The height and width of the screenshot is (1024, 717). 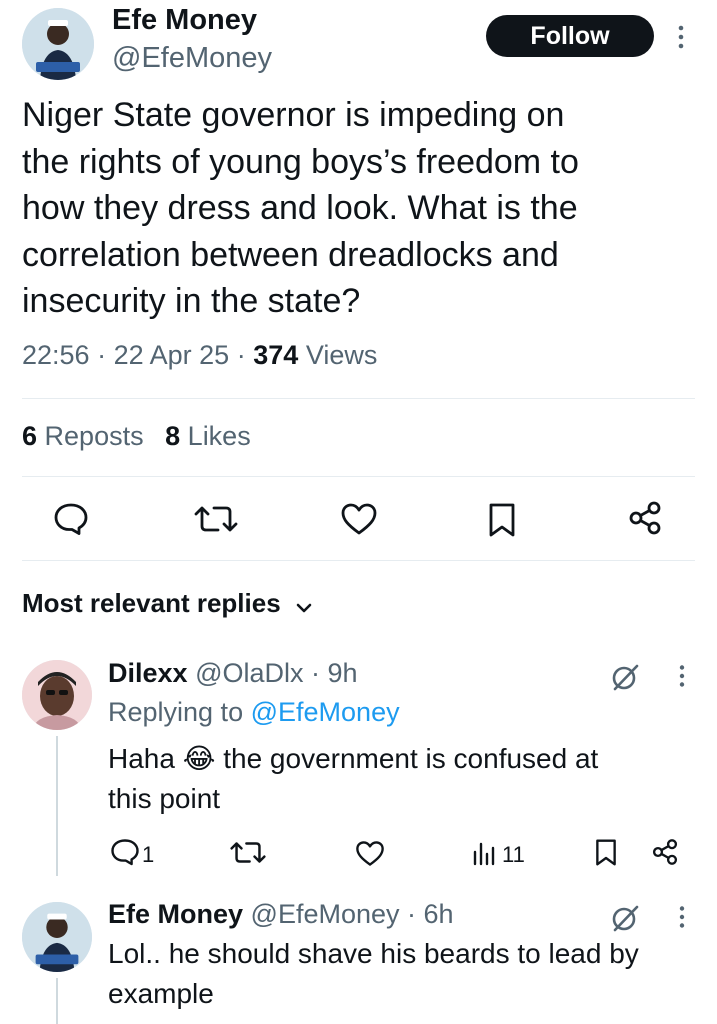 What do you see at coordinates (56, 355) in the screenshot?
I see `tweet-time: 22:56` at bounding box center [56, 355].